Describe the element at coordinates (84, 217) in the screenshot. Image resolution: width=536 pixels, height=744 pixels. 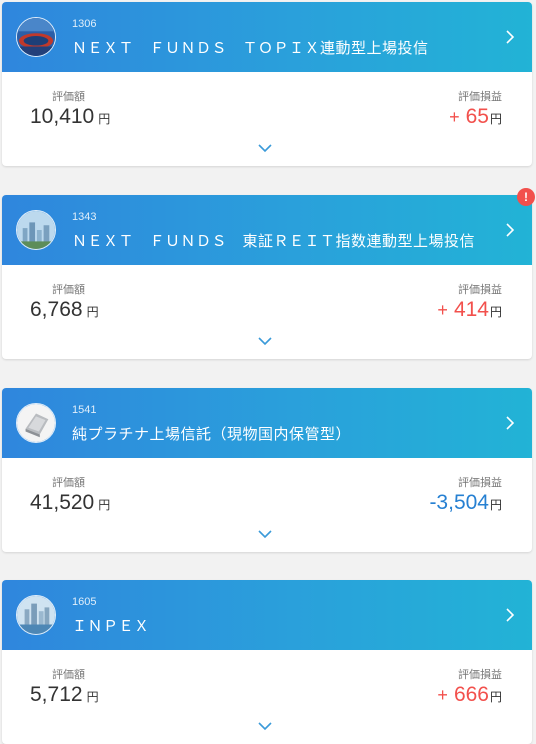
I see `security-code: 1343` at that location.